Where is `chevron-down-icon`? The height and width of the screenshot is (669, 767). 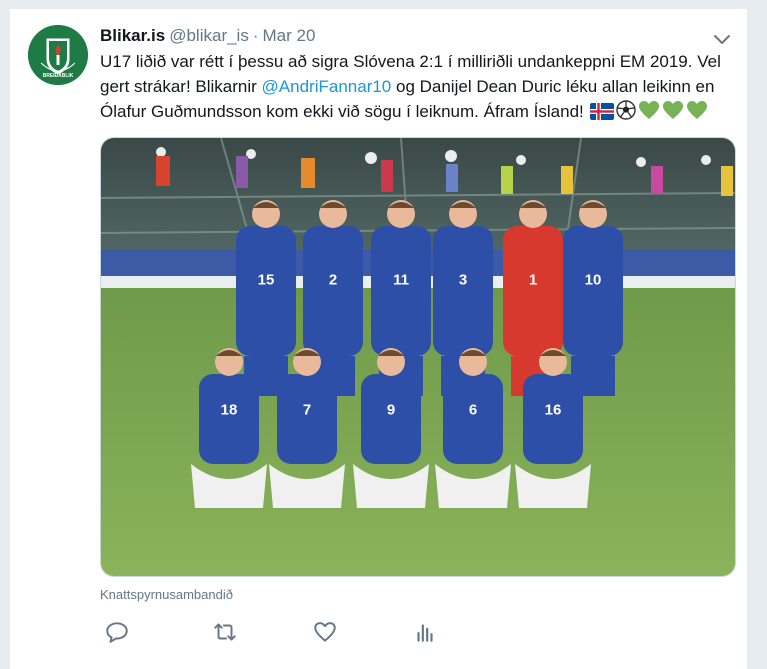 chevron-down-icon is located at coordinates (722, 39).